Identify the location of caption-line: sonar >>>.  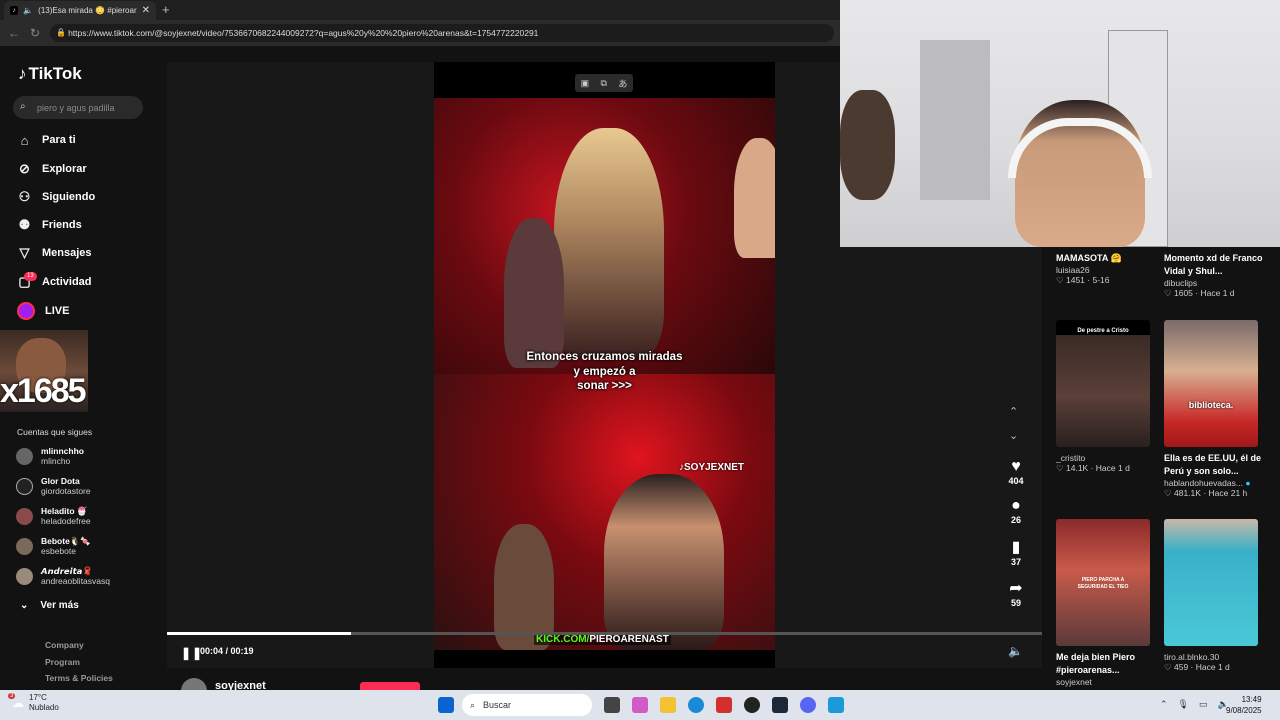
(604, 386).